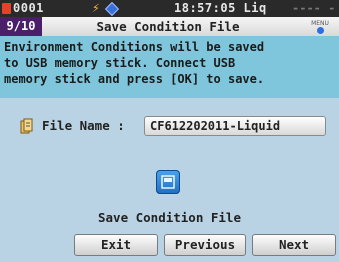 The height and width of the screenshot is (262, 339). What do you see at coordinates (205, 8) in the screenshot?
I see `time-value: 18:57:05` at bounding box center [205, 8].